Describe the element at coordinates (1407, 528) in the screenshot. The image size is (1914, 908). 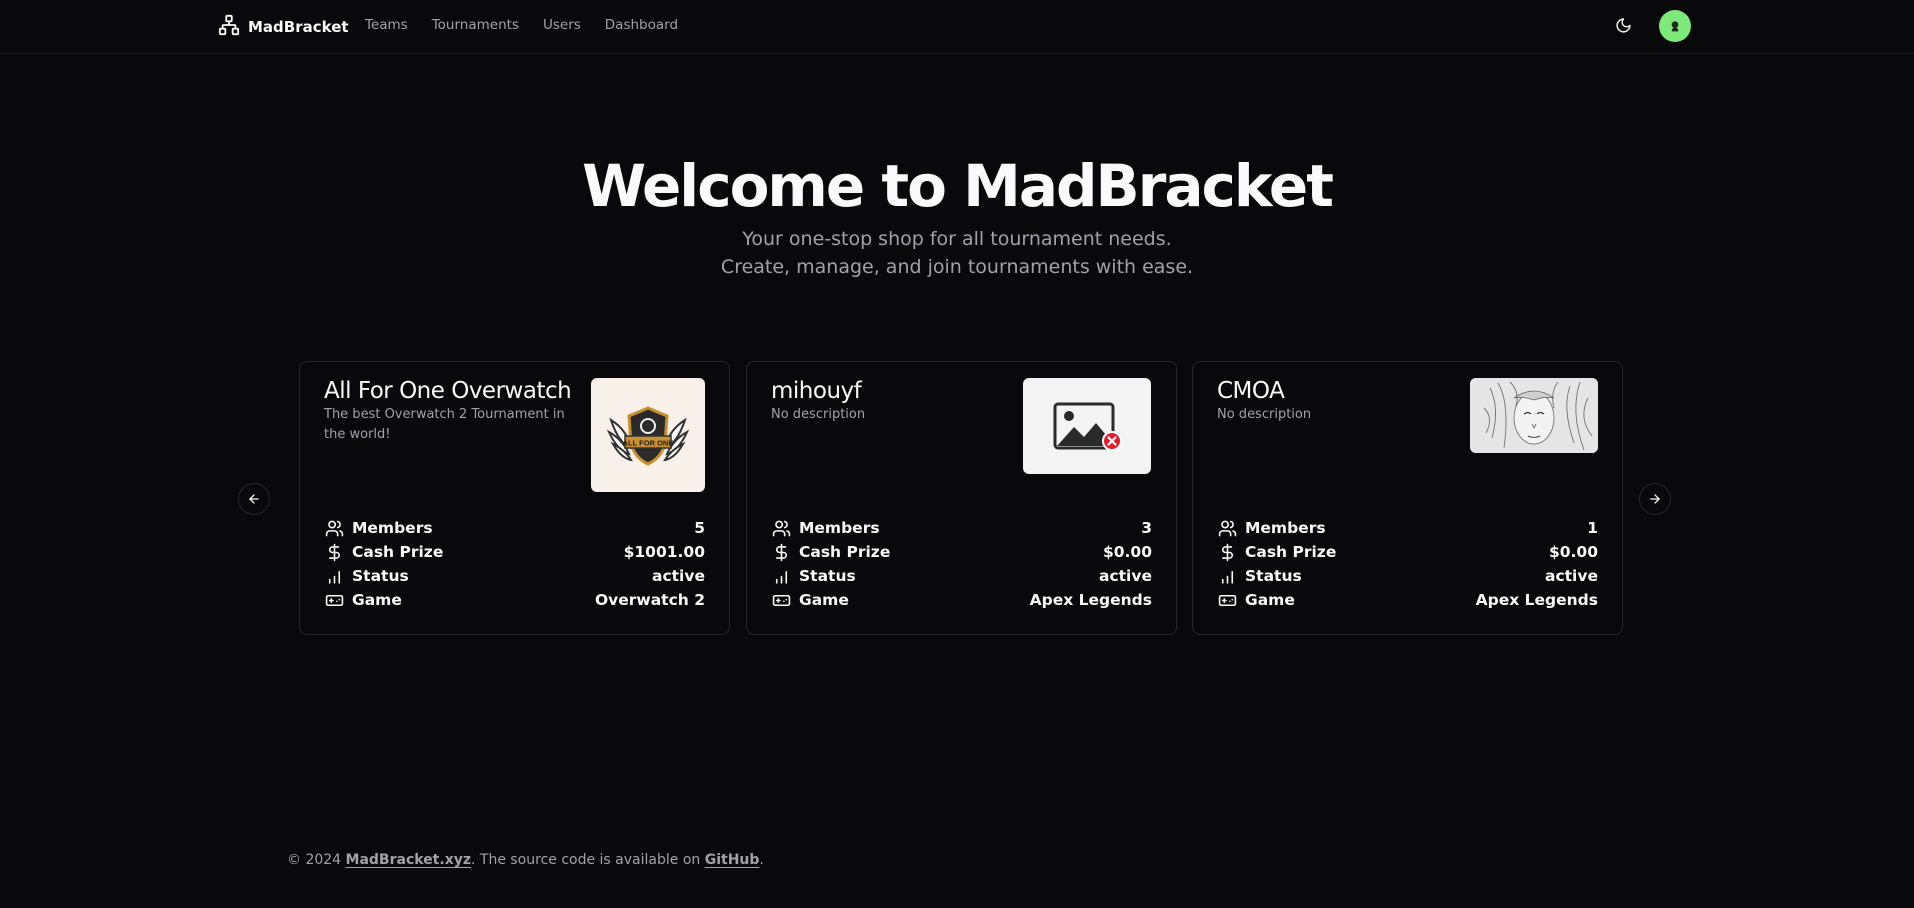
I see `stat-members: Members 1` at that location.